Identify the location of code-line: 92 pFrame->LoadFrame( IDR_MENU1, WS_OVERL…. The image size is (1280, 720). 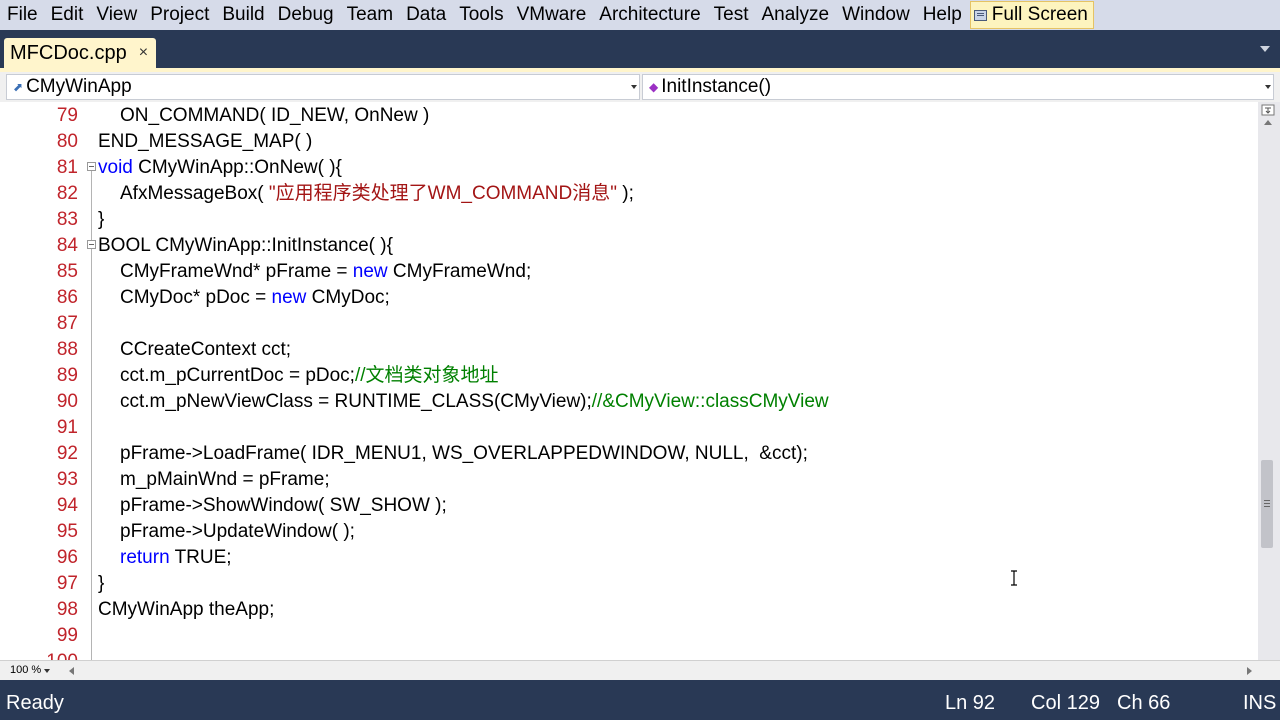
(629, 454).